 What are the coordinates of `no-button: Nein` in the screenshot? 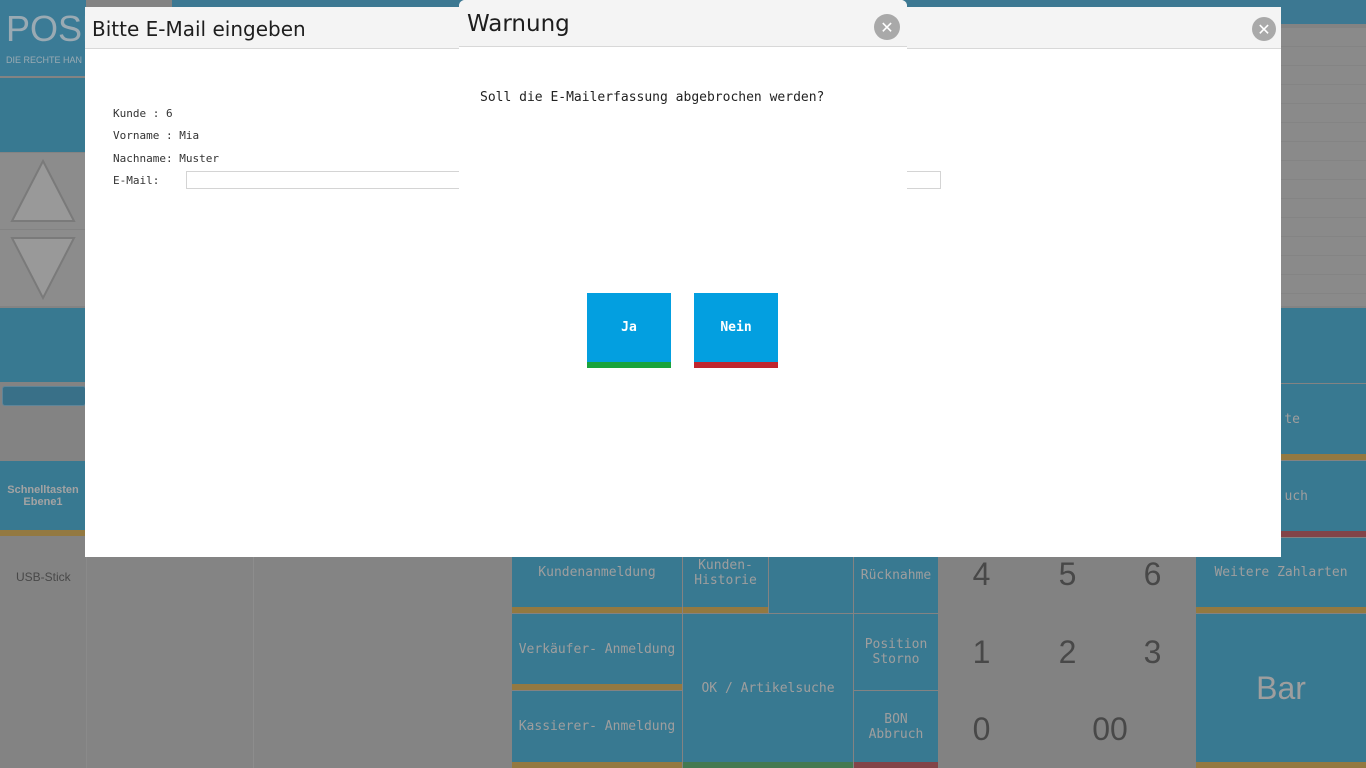 It's located at (736, 330).